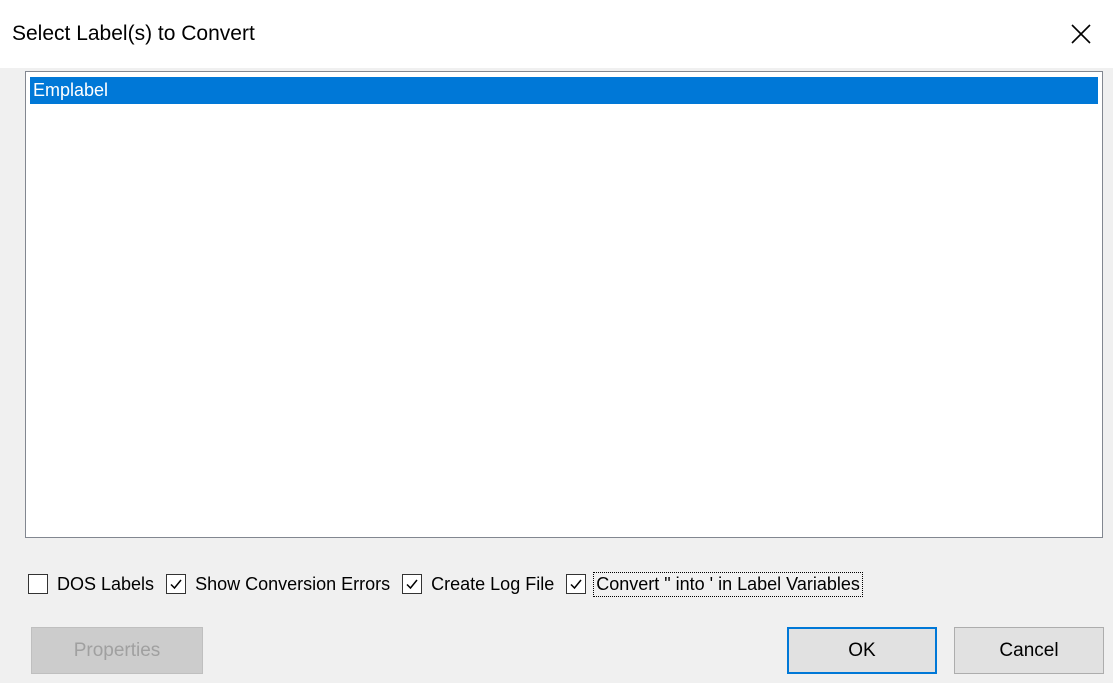 The width and height of the screenshot is (1113, 683). I want to click on close-button, so click(1081, 34).